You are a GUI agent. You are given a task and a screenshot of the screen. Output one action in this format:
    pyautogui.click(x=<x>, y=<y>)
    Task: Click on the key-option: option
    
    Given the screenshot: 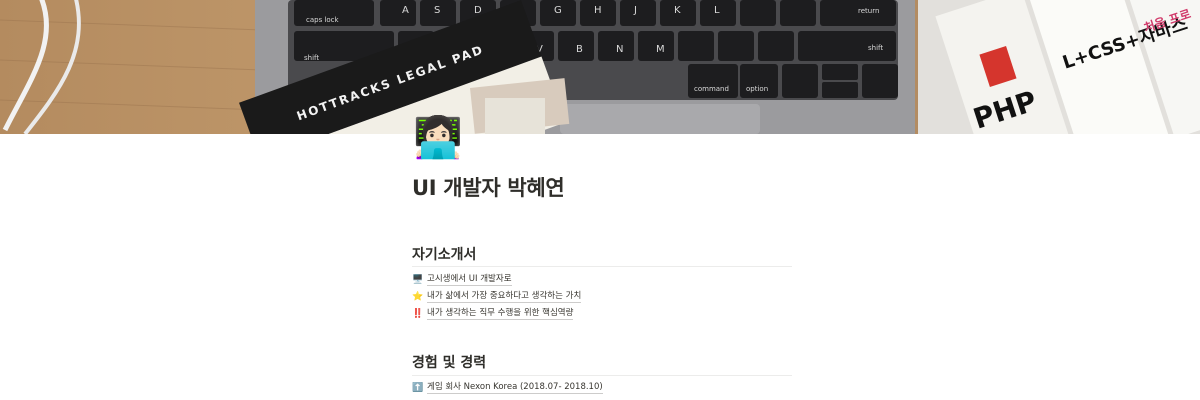 What is the action you would take?
    pyautogui.click(x=757, y=89)
    